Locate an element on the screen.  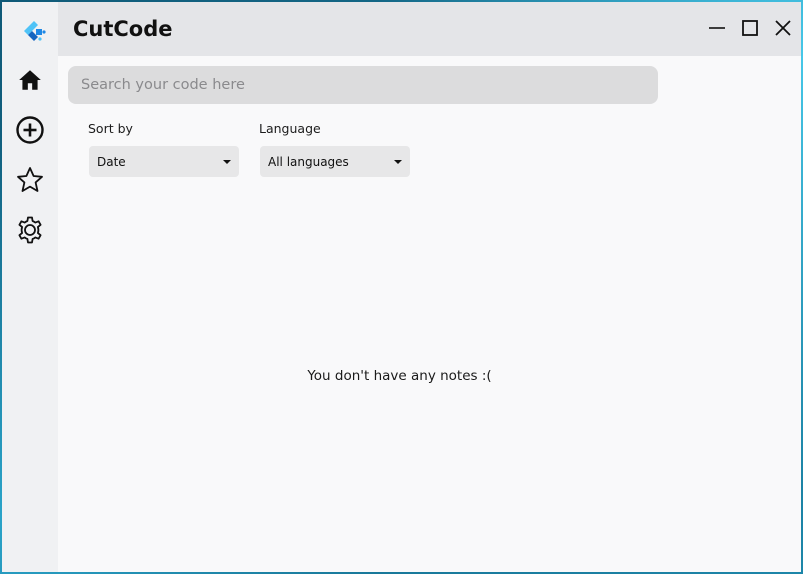
empty-state-message: You don't have any notes :( is located at coordinates (399, 376).